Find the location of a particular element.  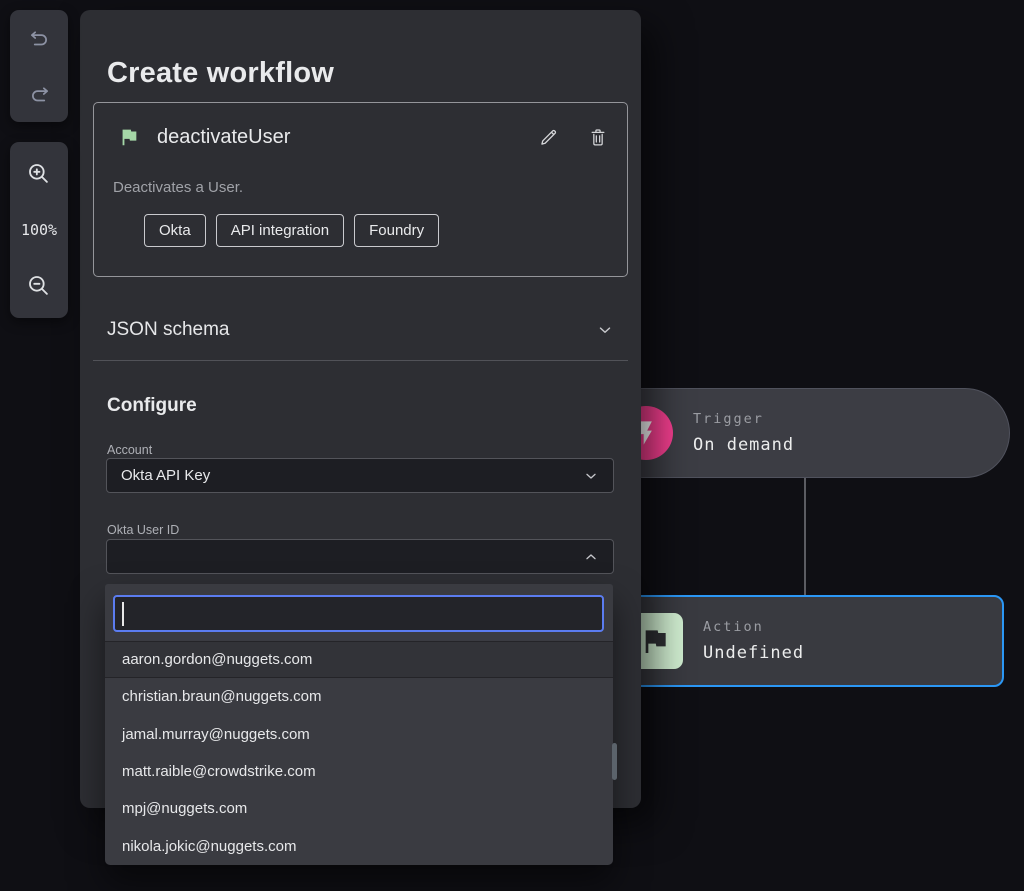

card-header: deactivateUser is located at coordinates (364, 137).